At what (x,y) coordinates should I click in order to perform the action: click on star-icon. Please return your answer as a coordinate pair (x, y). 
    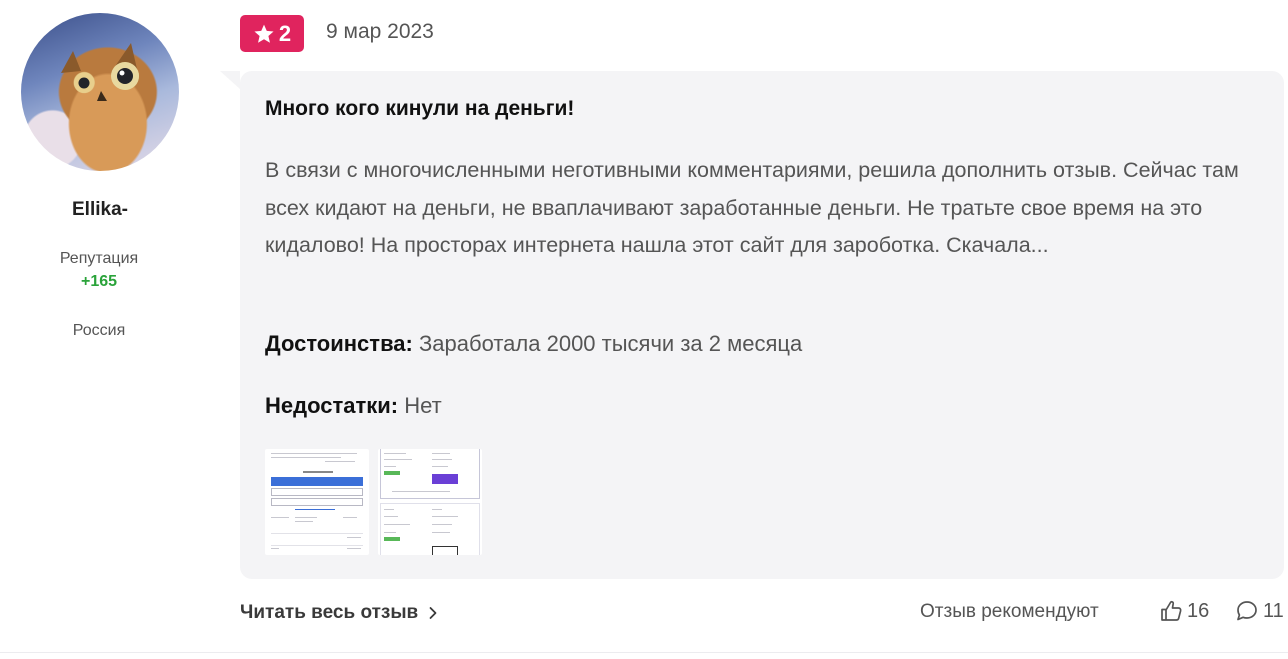
    Looking at the image, I should click on (264, 33).